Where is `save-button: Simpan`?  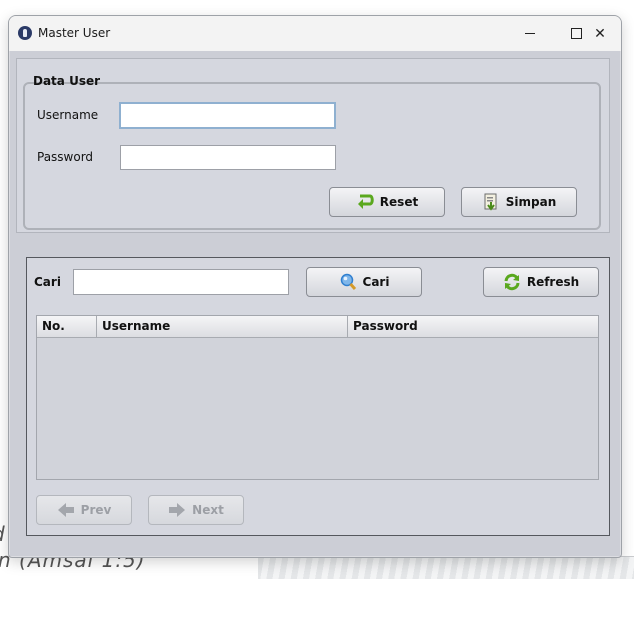 save-button: Simpan is located at coordinates (519, 202).